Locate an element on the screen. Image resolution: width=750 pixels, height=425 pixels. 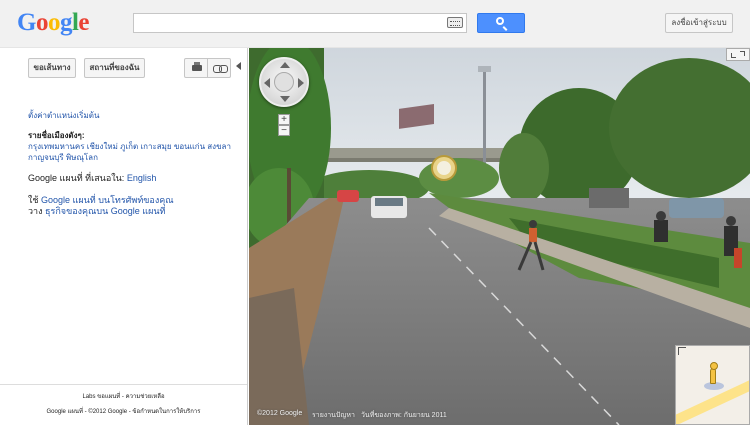
keyboard-icon is located at coordinates (455, 22).